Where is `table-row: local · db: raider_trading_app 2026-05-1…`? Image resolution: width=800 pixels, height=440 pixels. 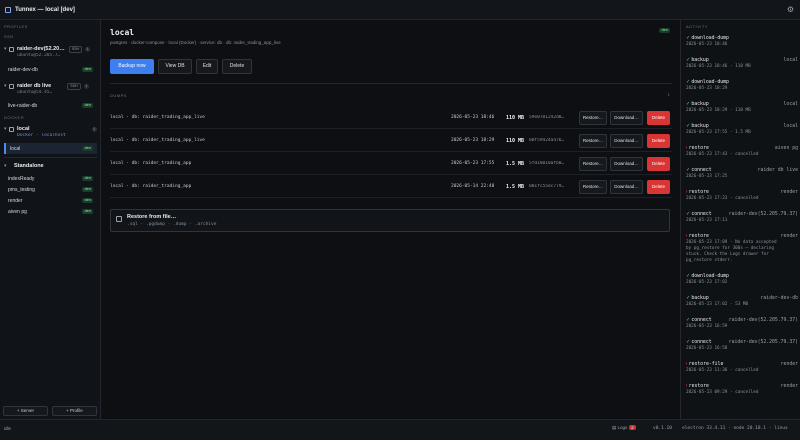
table-row: local · db: raider_trading_app 2026-05-1… is located at coordinates (391, 187).